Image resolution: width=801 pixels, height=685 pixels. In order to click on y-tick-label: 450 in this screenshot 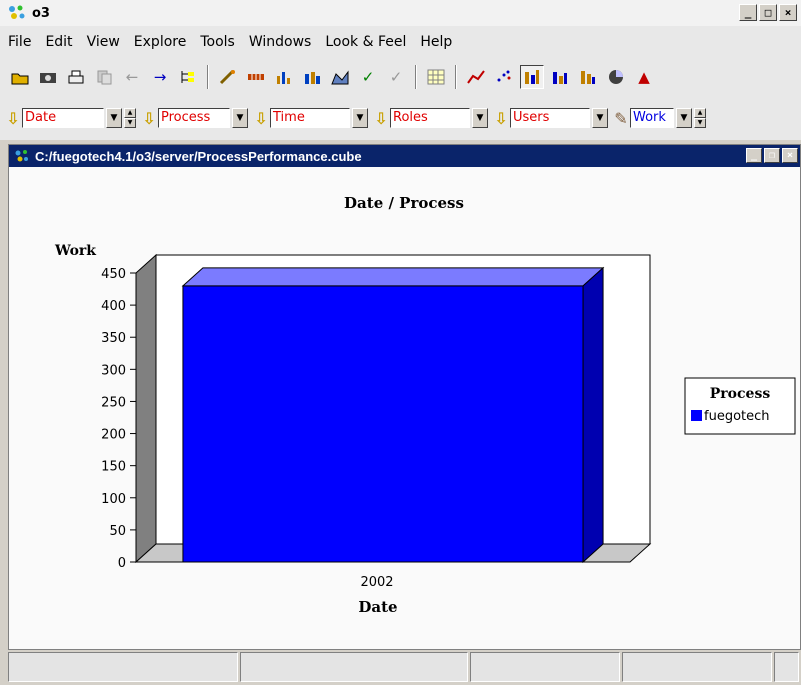, I will do `click(113, 274)`.